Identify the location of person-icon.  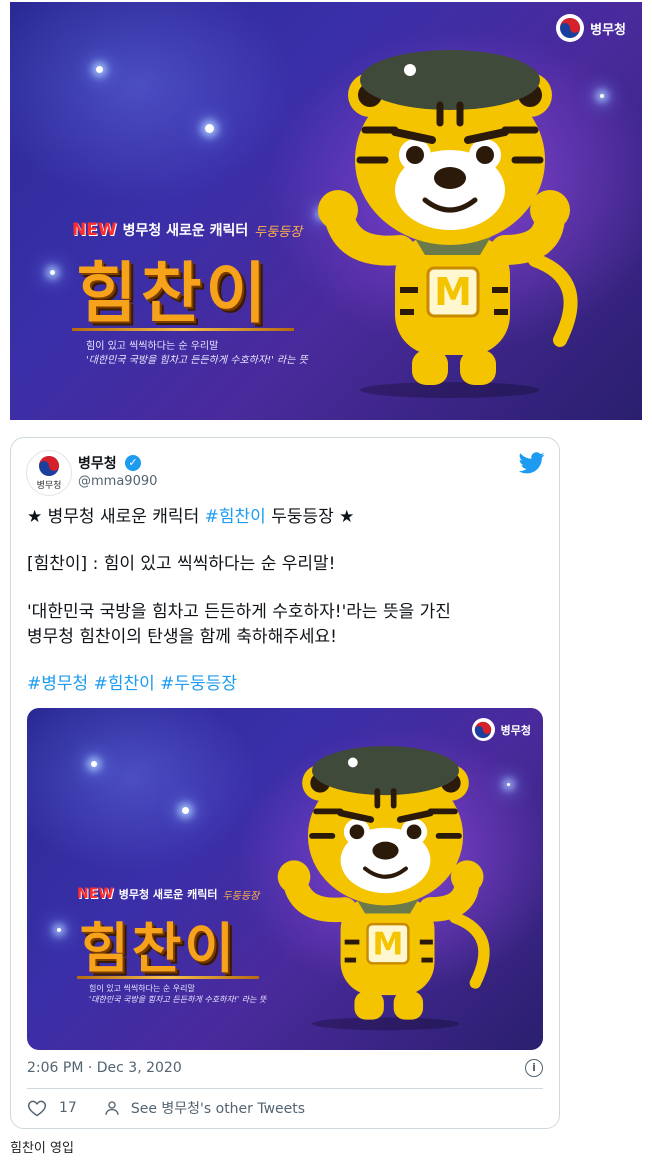
(112, 1108).